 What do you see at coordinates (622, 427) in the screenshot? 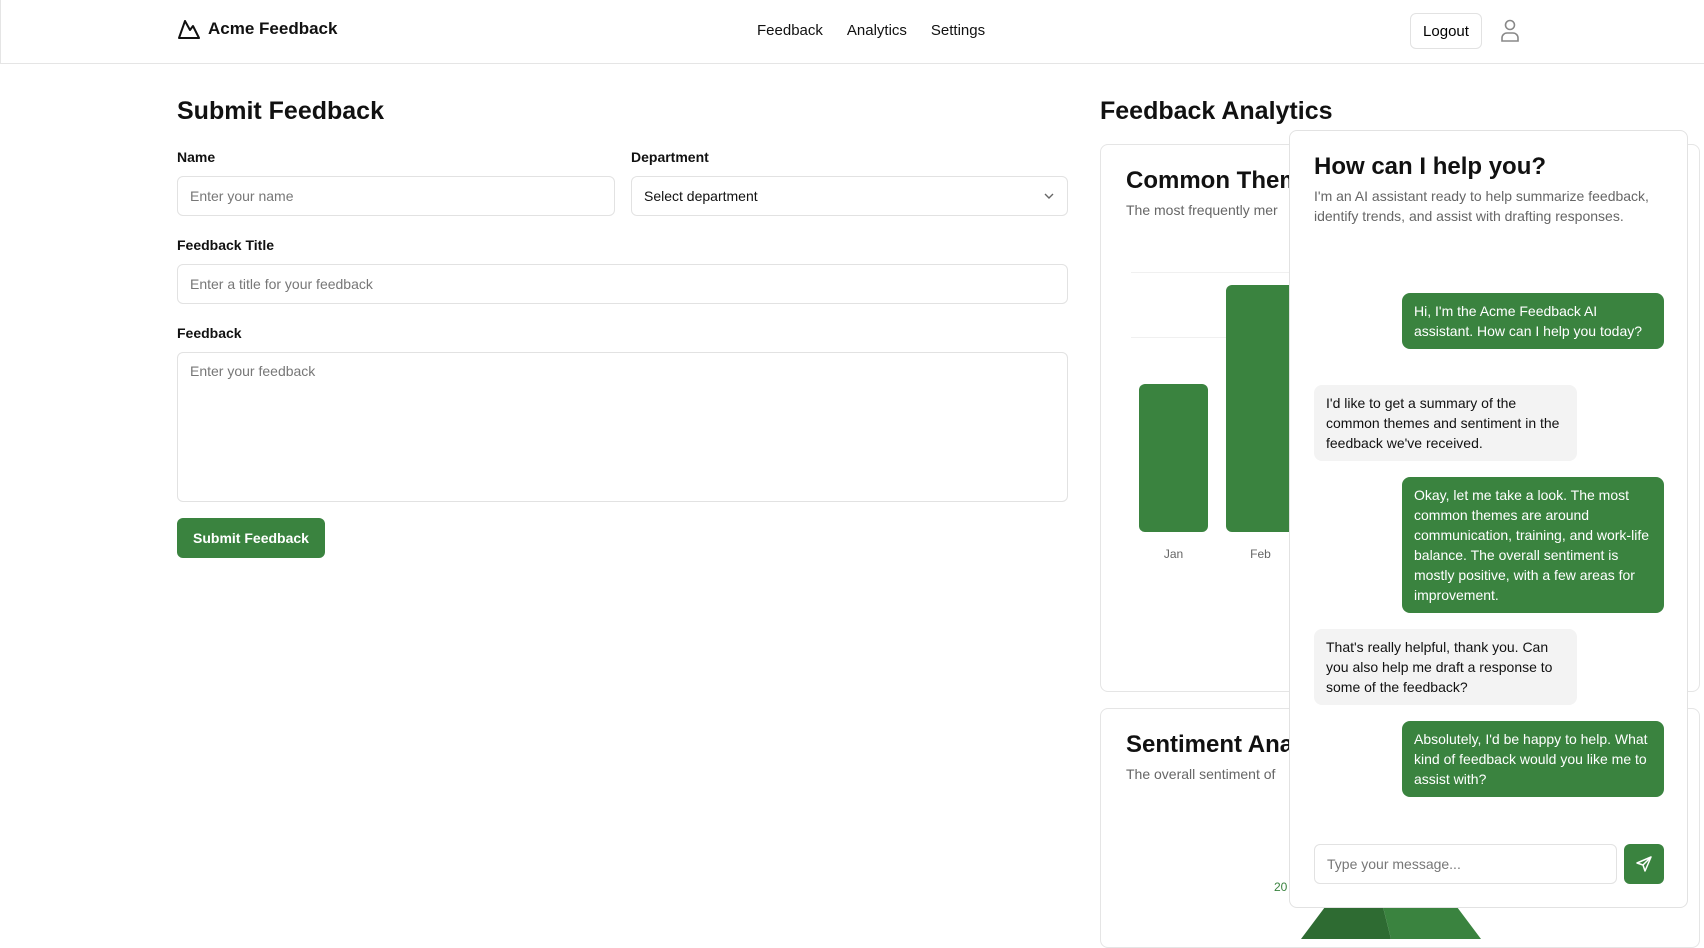
I see `feedback-textarea: Enter your feedback` at bounding box center [622, 427].